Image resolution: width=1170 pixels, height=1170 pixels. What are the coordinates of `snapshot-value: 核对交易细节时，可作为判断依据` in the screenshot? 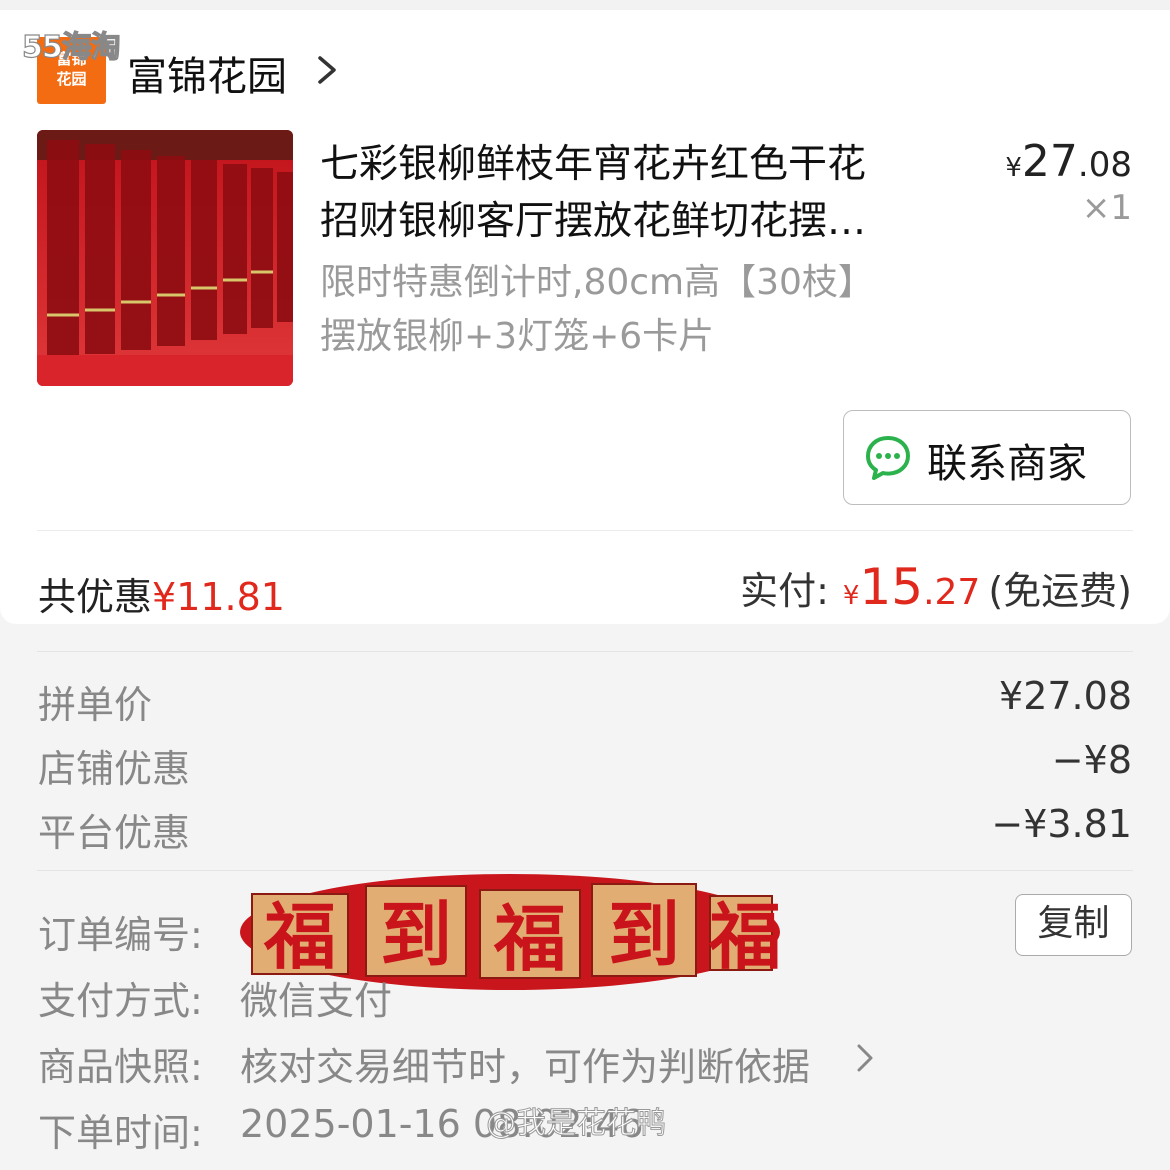 It's located at (525, 1063).